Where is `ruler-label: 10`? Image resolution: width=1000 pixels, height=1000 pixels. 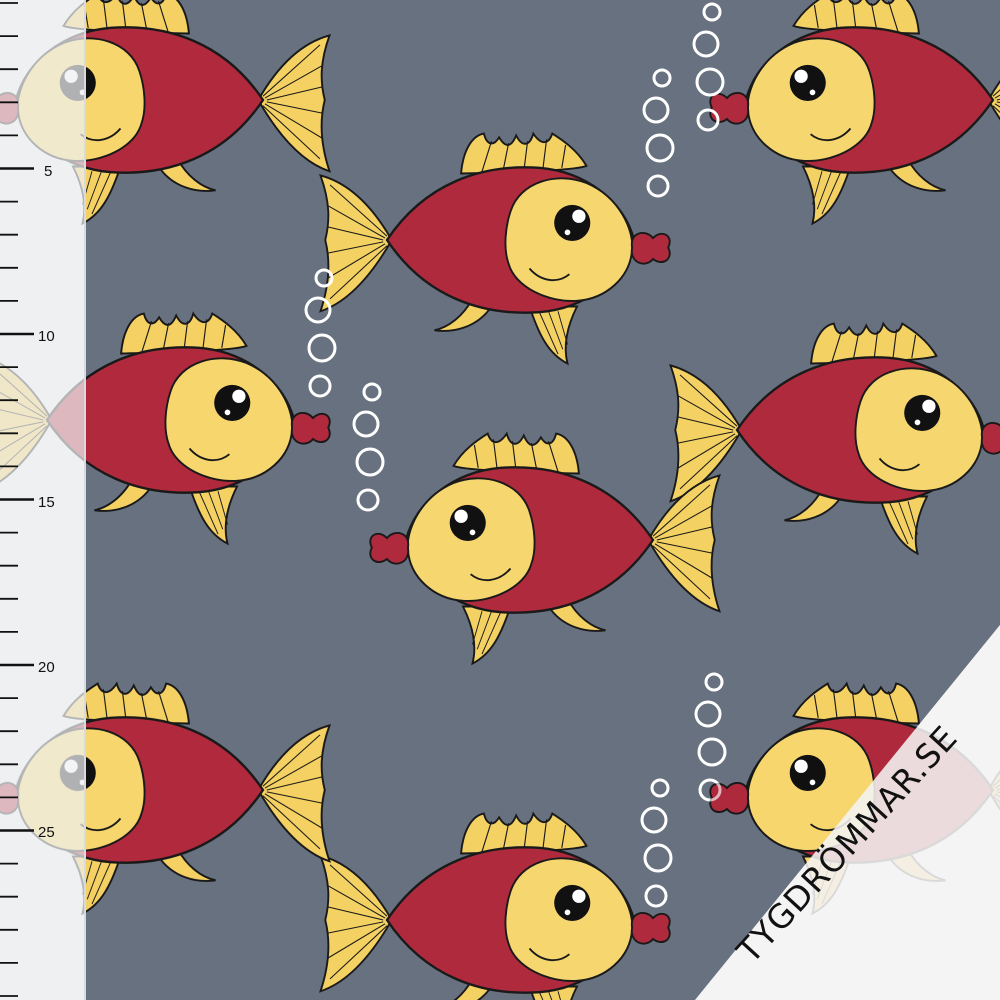
ruler-label: 10 is located at coordinates (46, 336).